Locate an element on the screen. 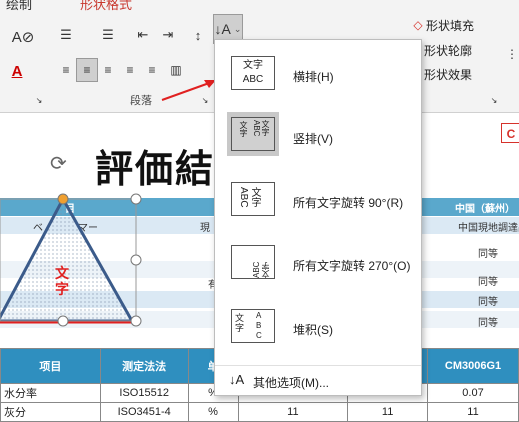 Image resolution: width=519 pixels, height=422 pixels. menu-item-horizontal: 文字 ABC 横排(H) is located at coordinates (318, 74).